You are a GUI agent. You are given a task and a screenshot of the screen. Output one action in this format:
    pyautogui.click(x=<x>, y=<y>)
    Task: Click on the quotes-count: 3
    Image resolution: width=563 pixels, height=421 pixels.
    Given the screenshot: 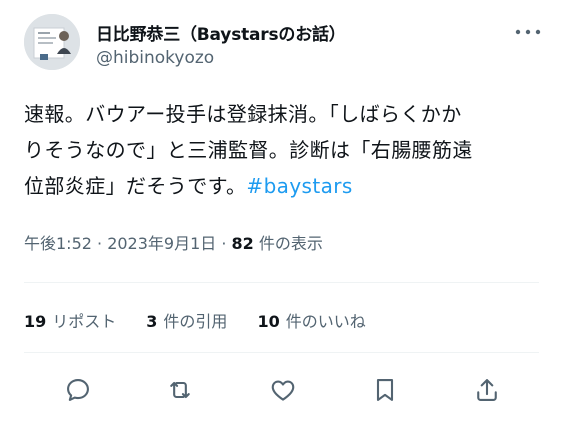 What is the action you would take?
    pyautogui.click(x=152, y=321)
    